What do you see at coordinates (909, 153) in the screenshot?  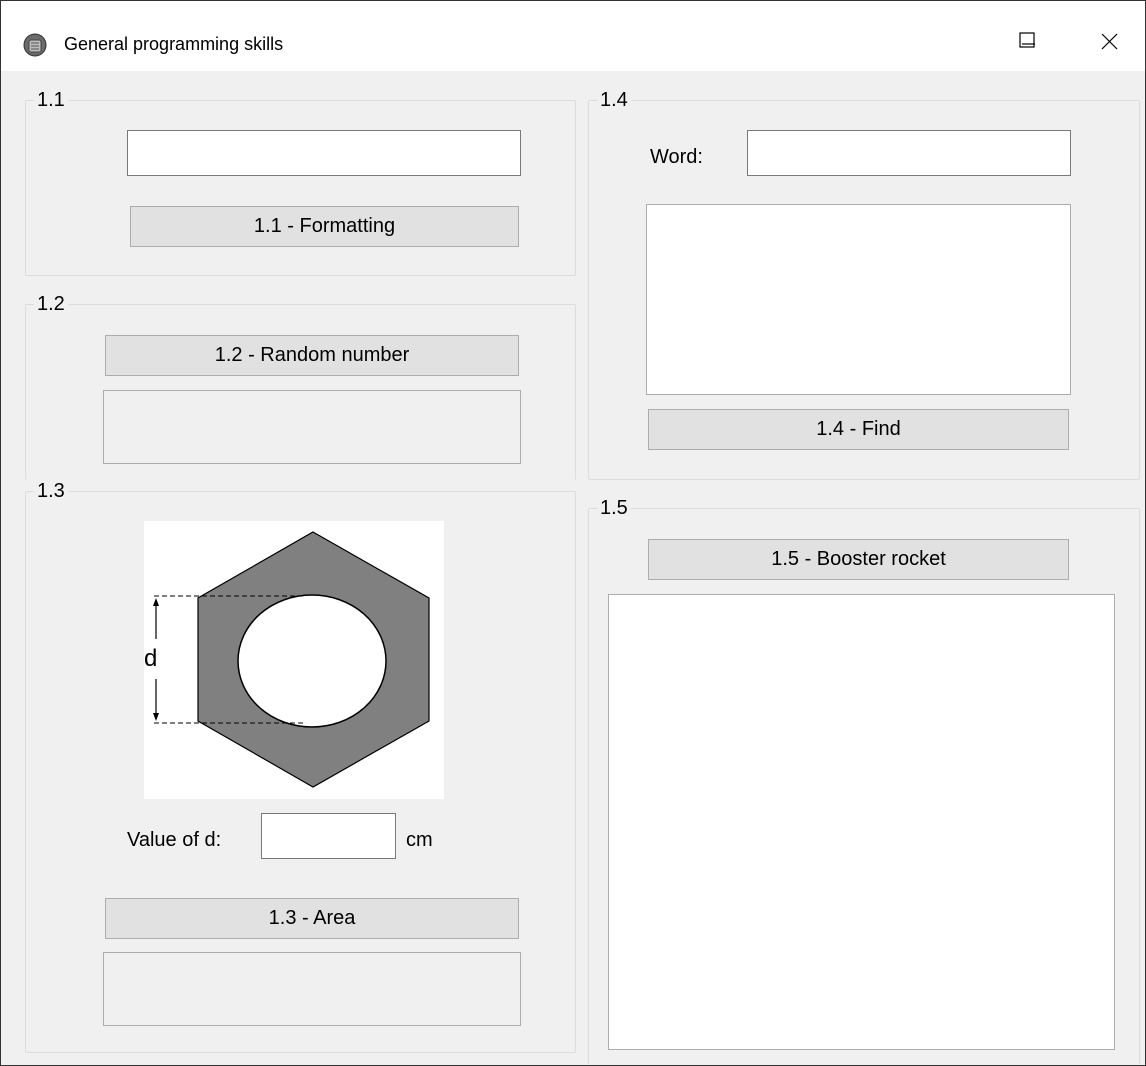 I see `word-input` at bounding box center [909, 153].